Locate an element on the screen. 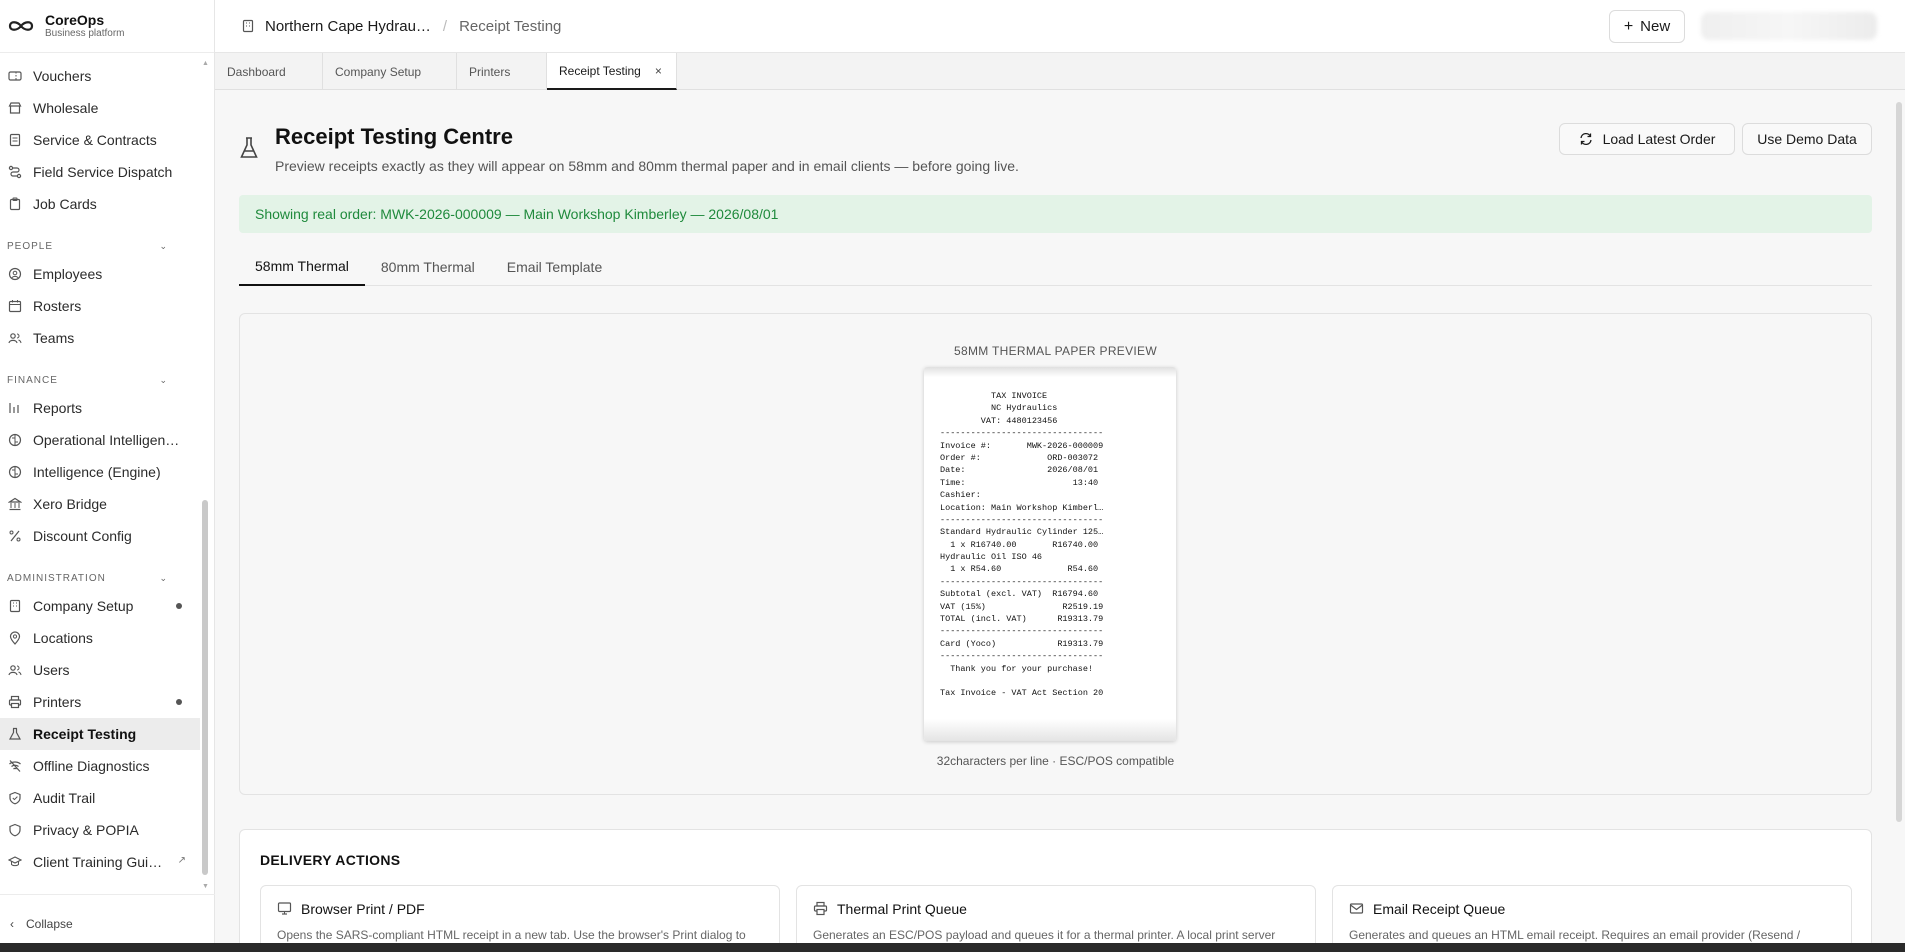 This screenshot has width=1905, height=952. receipt-line: NC Hydraulics is located at coordinates (999, 408).